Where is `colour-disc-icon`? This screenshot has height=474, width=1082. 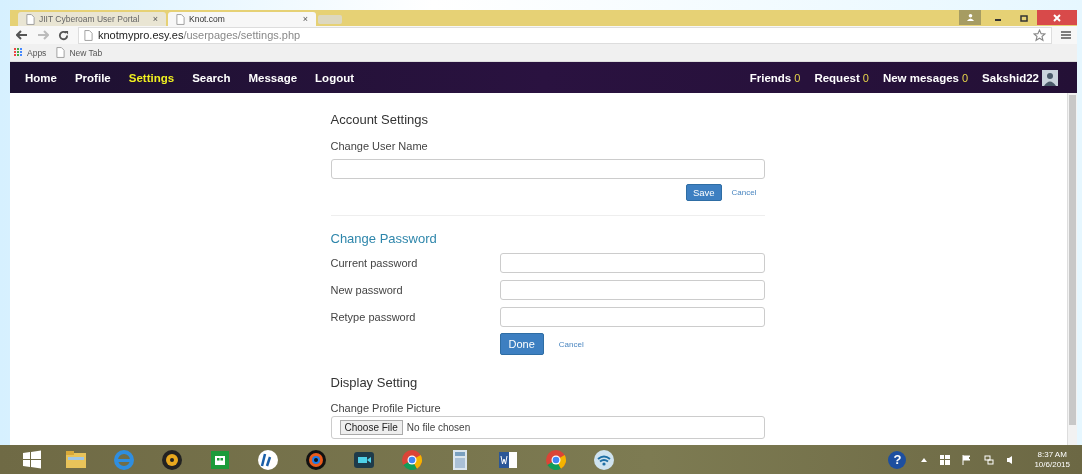
colour-disc-icon is located at coordinates (316, 459).